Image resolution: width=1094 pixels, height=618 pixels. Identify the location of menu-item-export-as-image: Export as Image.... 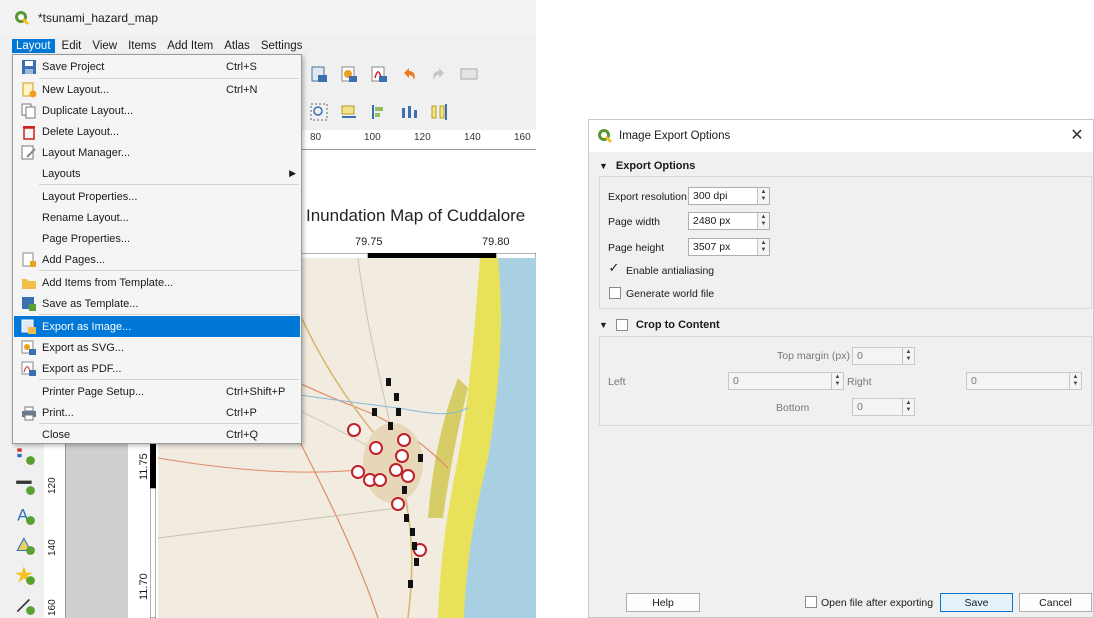
(157, 326).